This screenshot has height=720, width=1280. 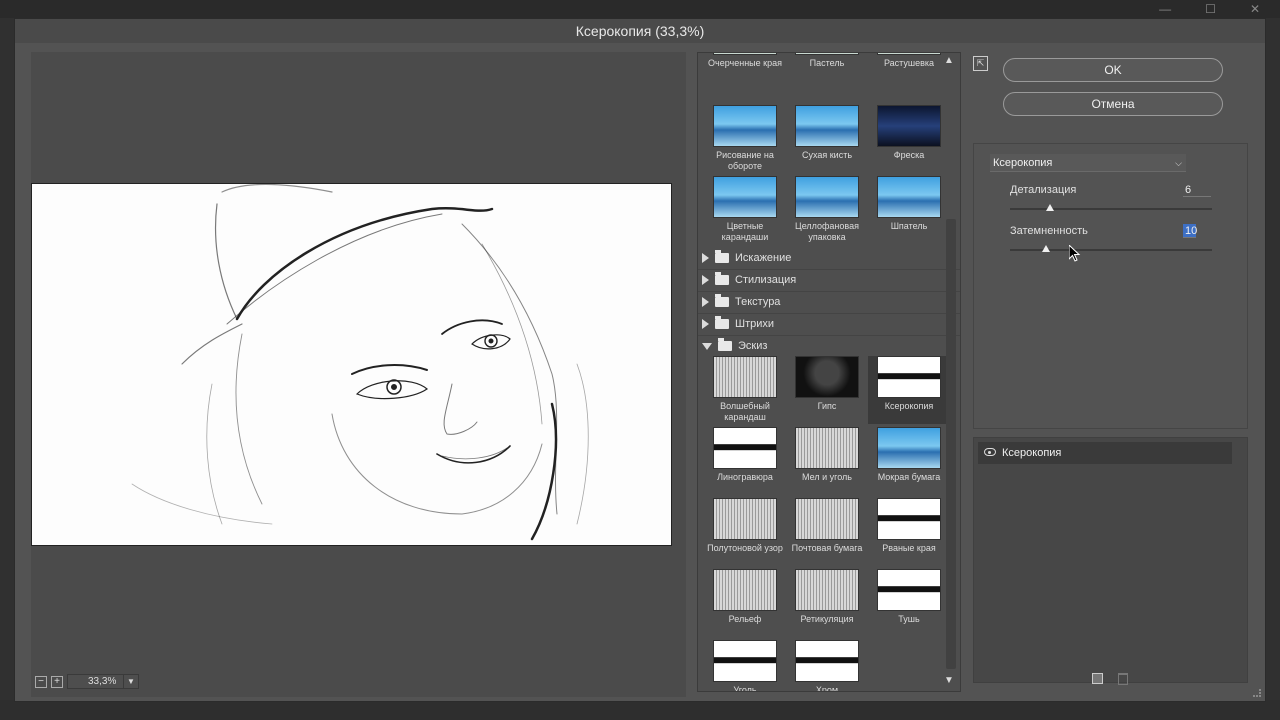 I want to click on filter-thumbnail: Рельеф, so click(x=745, y=603).